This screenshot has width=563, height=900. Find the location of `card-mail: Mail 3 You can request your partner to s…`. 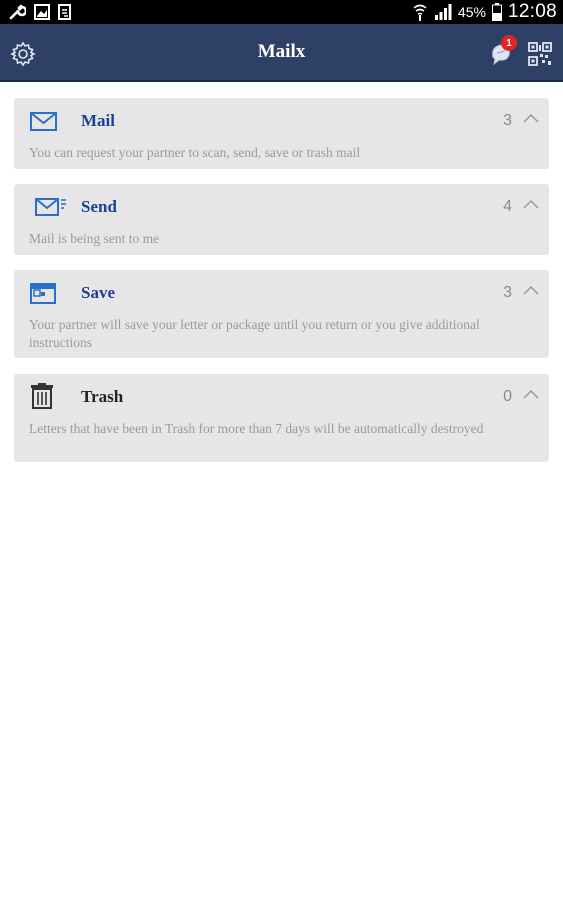

card-mail: Mail 3 You can request your partner to s… is located at coordinates (281, 133).